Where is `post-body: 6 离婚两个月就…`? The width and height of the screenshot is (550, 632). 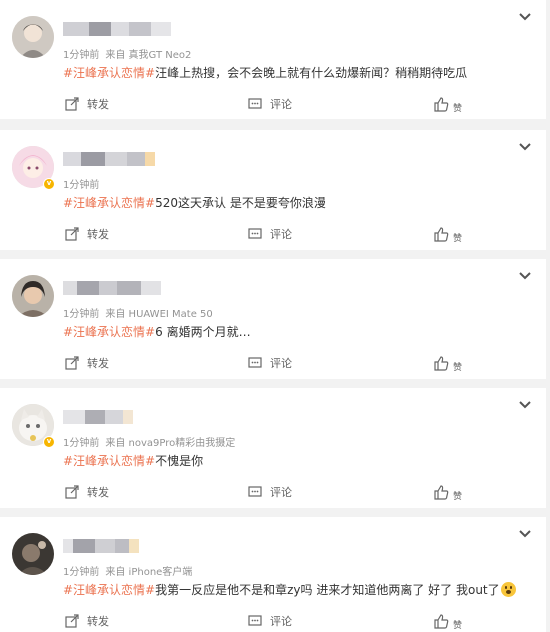 post-body: 6 离婚两个月就… is located at coordinates (203, 332).